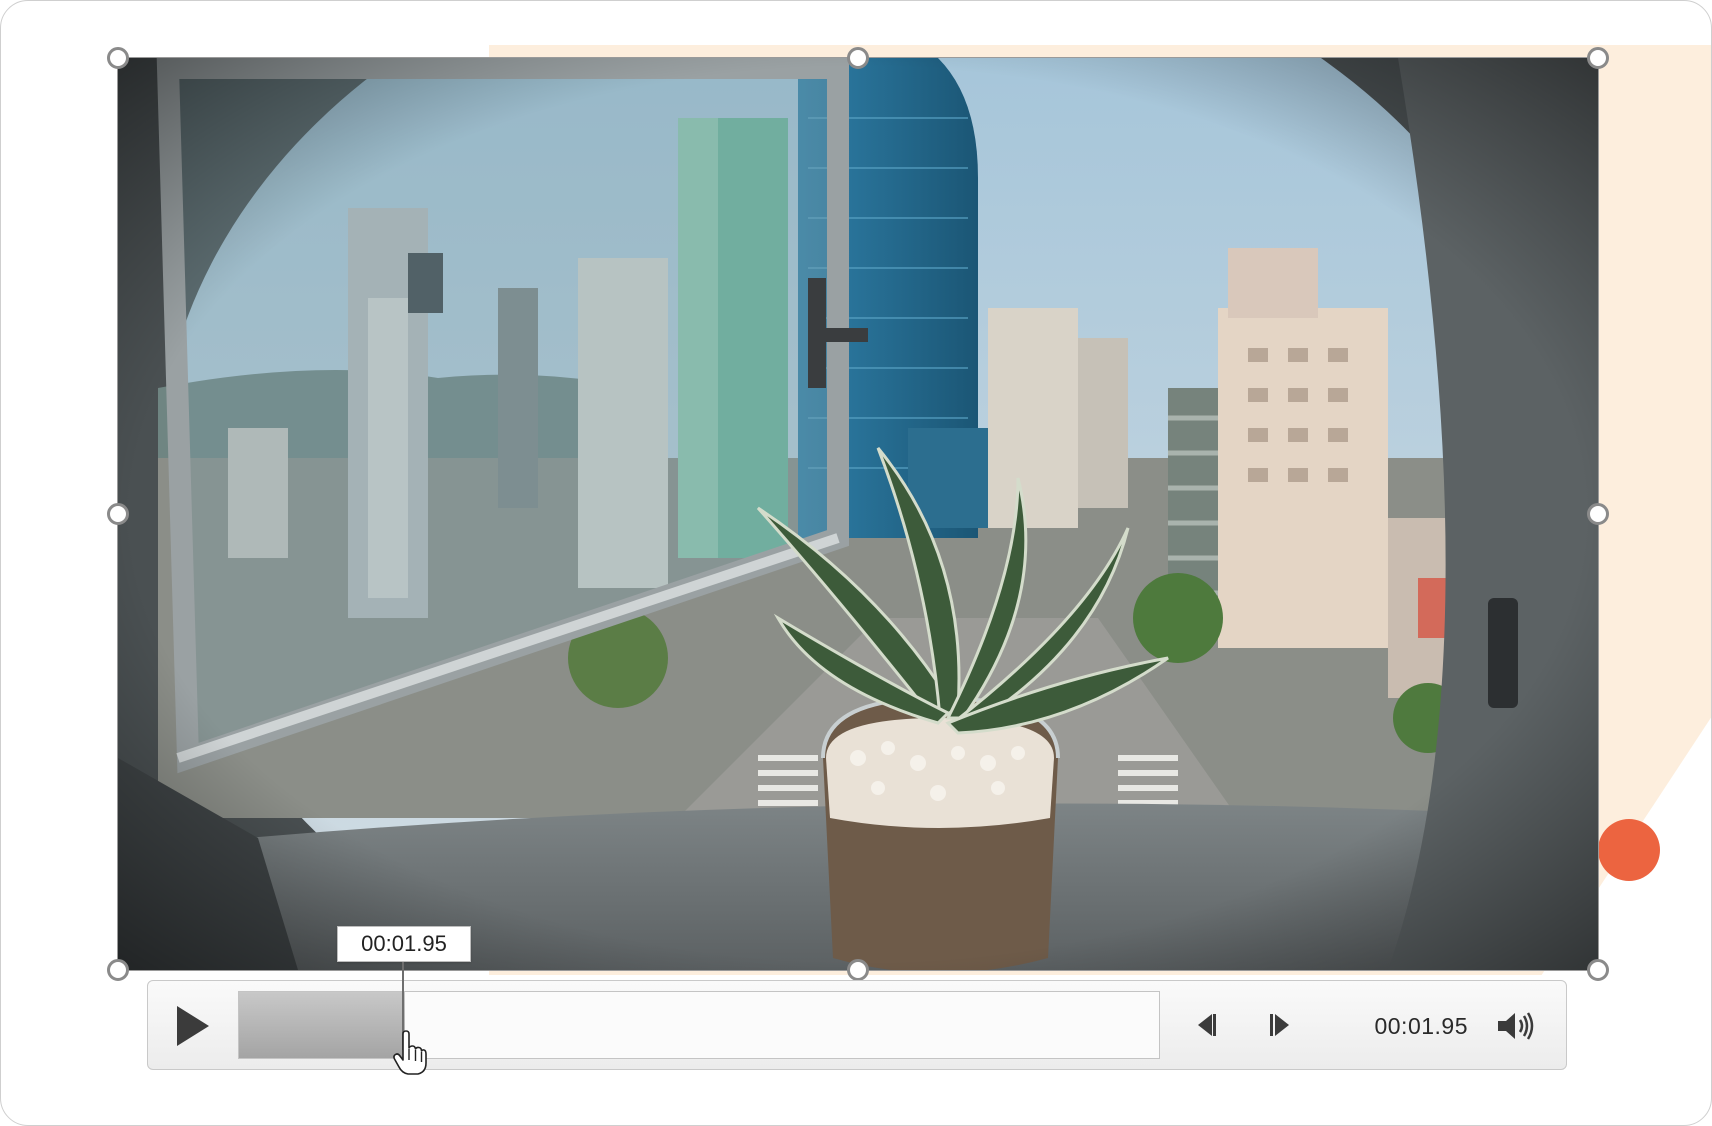  I want to click on step-forward-icon, so click(1279, 1025).